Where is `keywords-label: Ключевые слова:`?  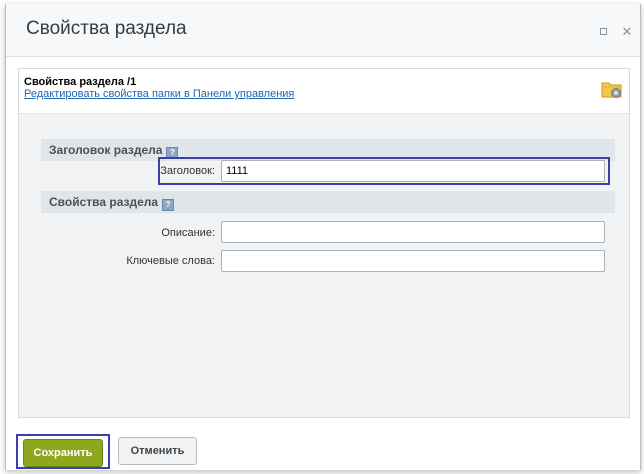 keywords-label: Ключевые слова: is located at coordinates (170, 261).